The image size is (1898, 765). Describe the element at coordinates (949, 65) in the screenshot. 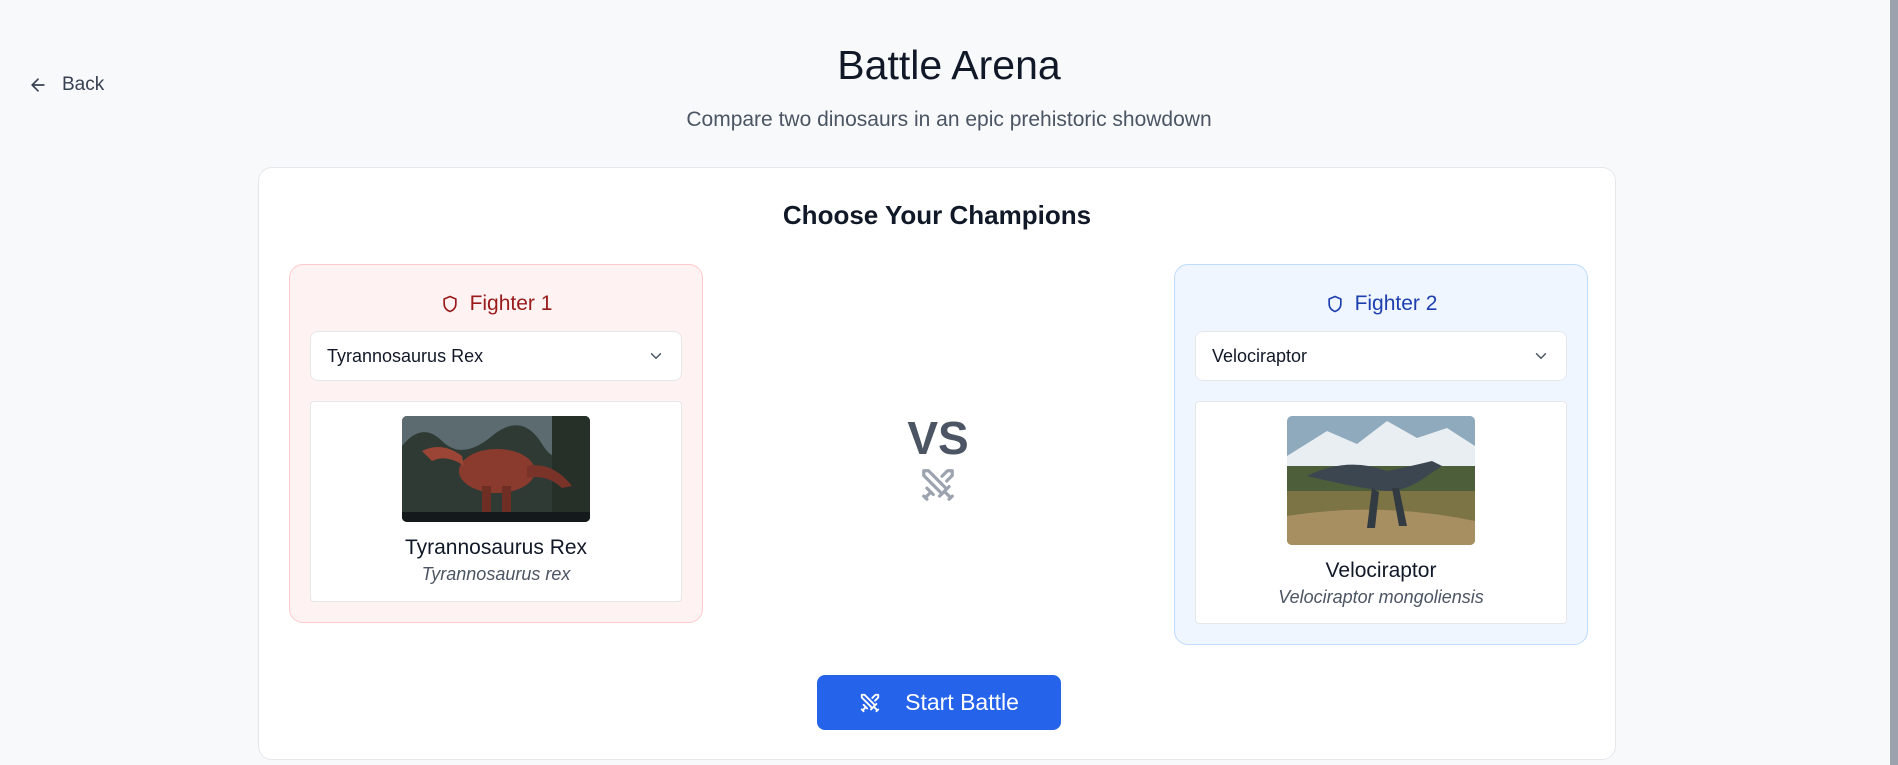

I see `page-title: Battle Arena` at that location.